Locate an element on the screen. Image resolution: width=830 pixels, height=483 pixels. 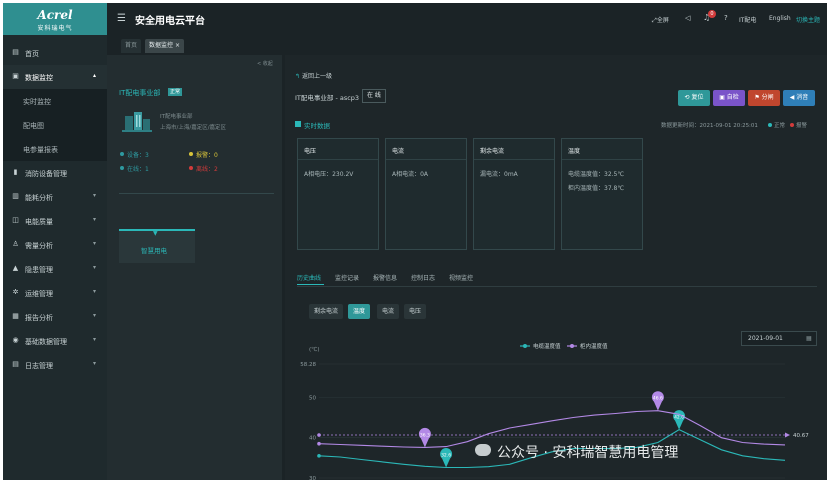
logo-brand: Acrel is located at coordinates (55, 15).